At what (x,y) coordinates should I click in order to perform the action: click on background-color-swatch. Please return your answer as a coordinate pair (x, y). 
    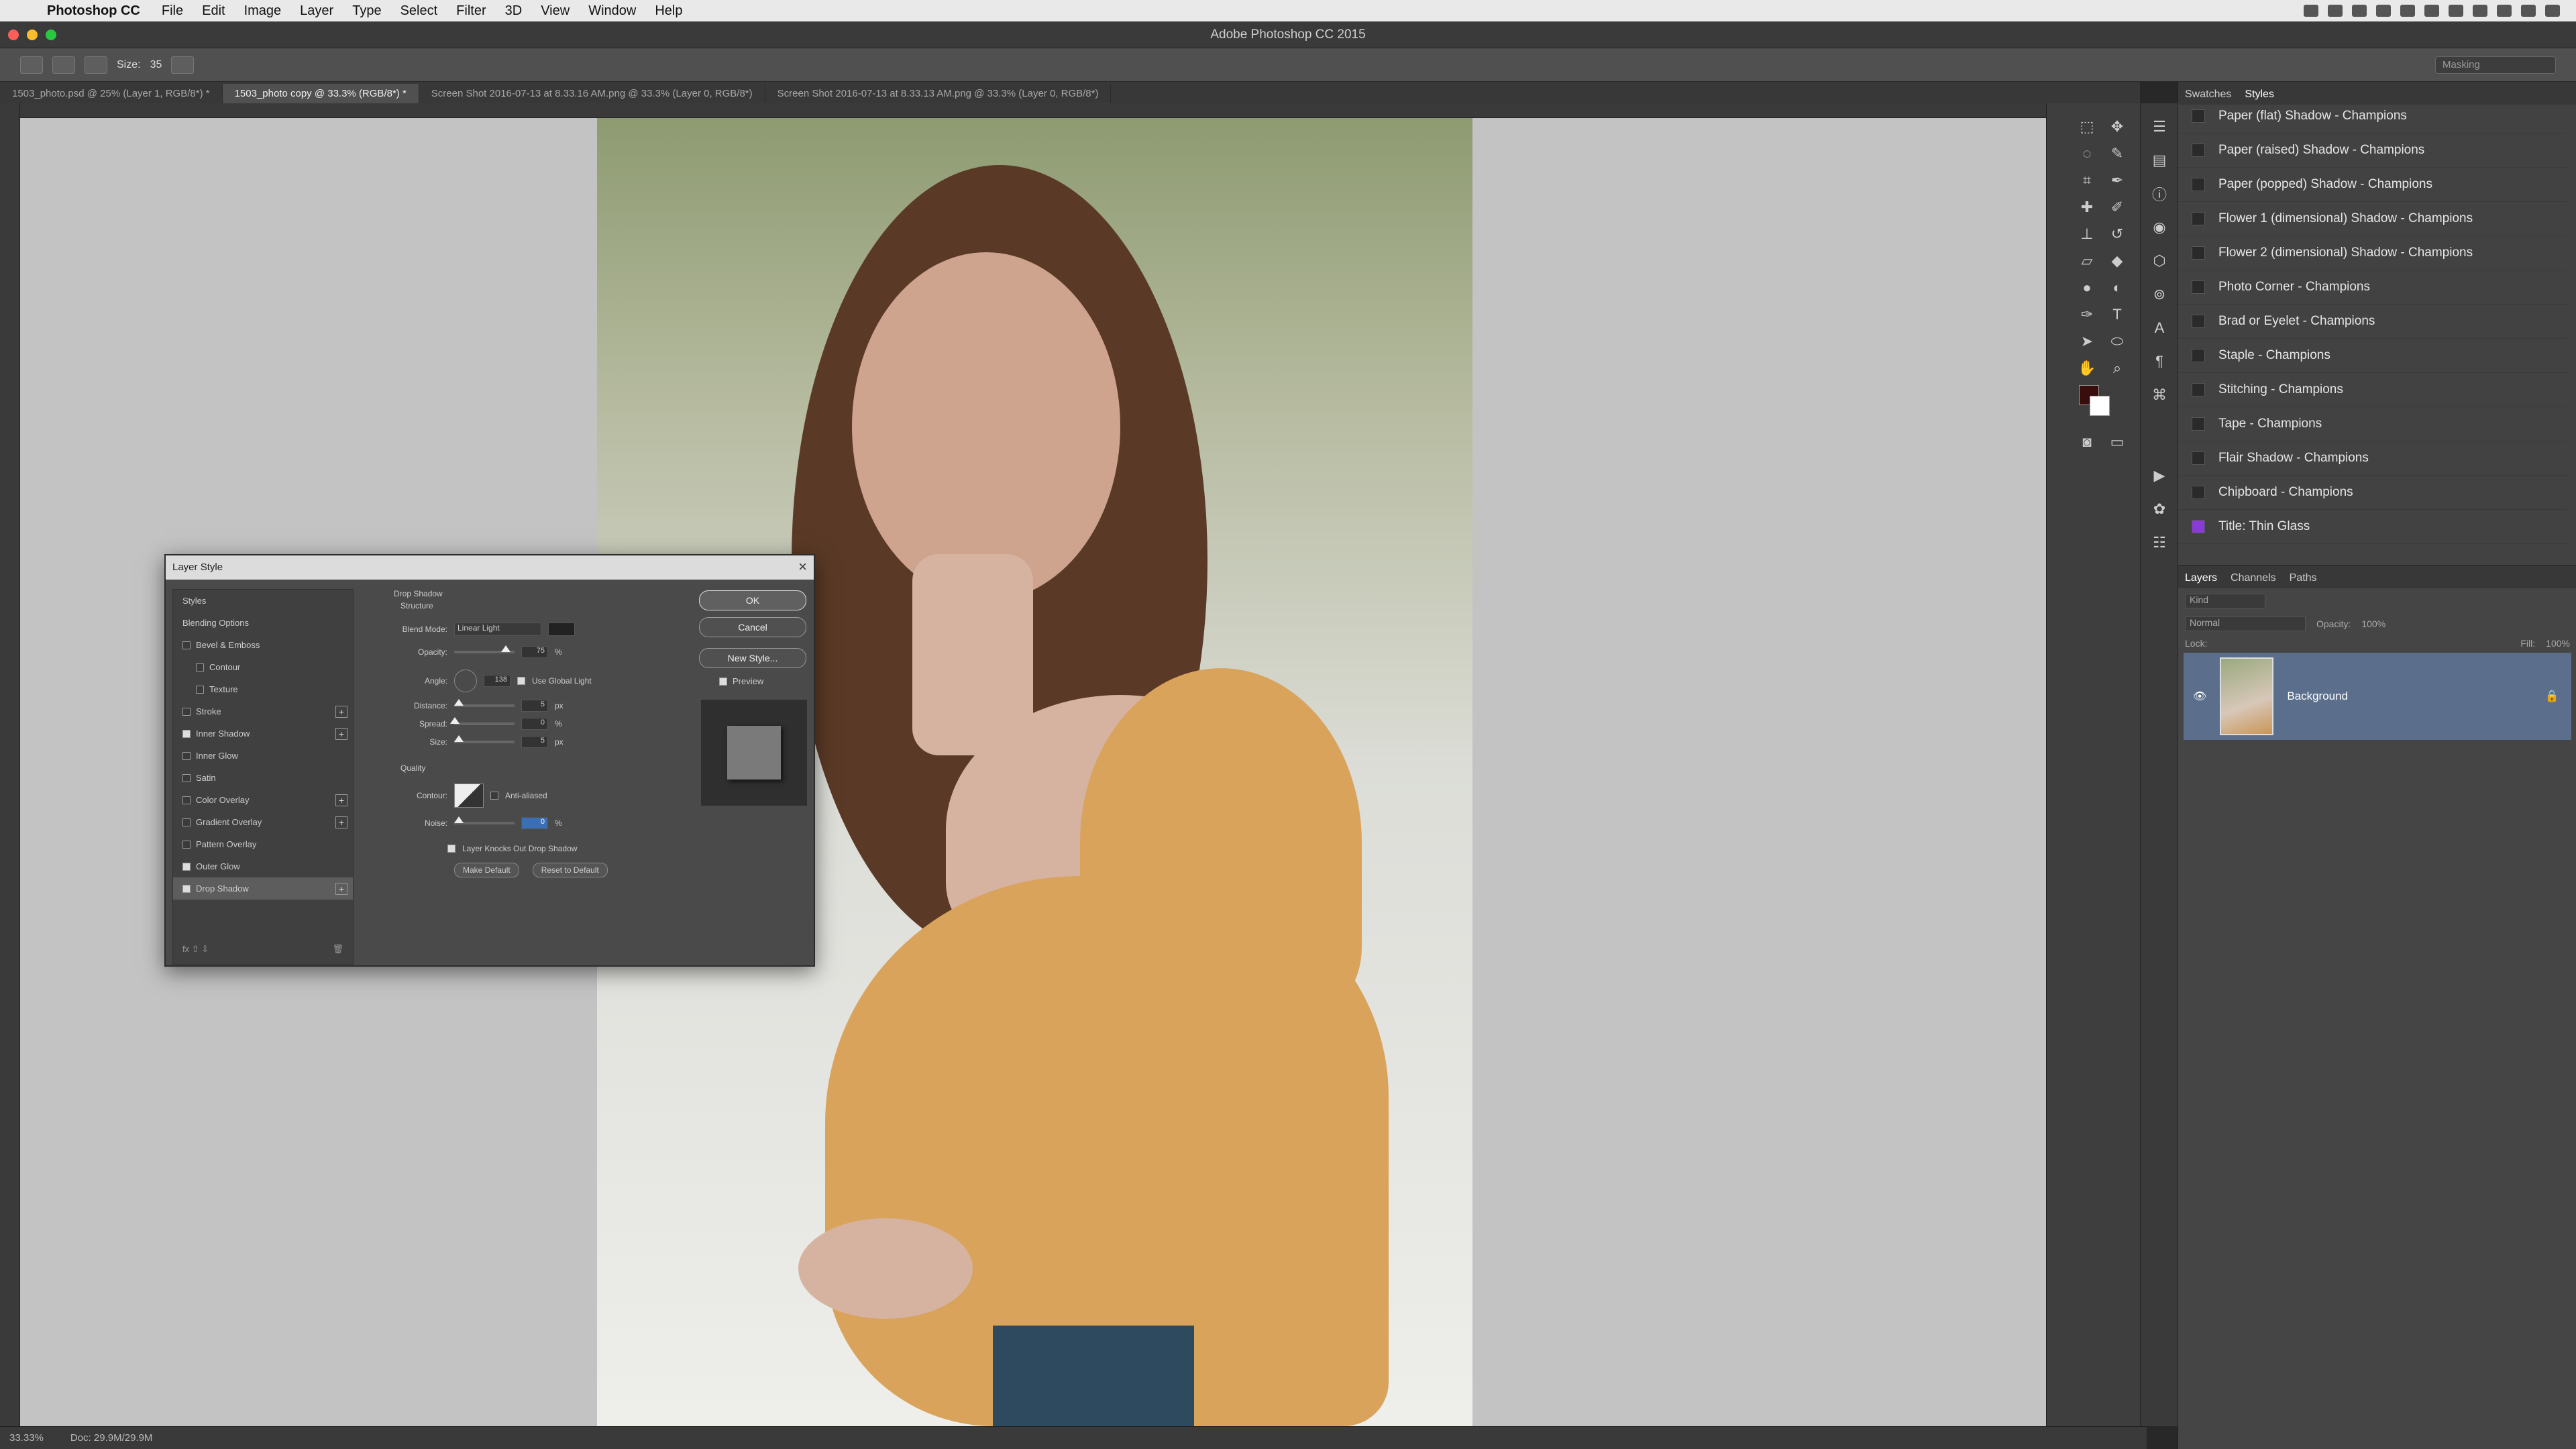
    Looking at the image, I should click on (2100, 406).